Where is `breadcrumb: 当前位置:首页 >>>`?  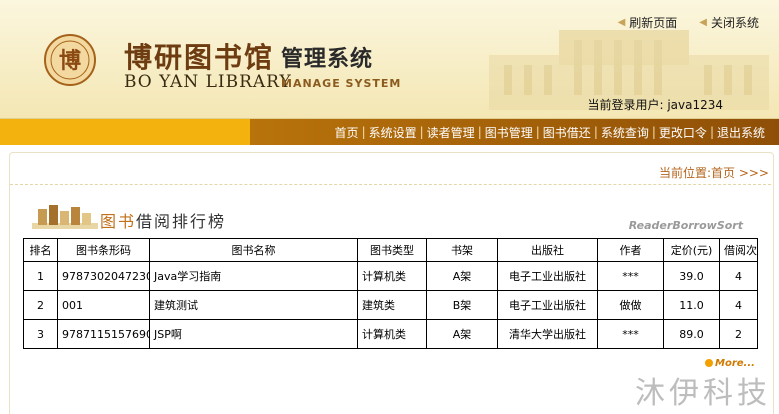
breadcrumb: 当前位置:首页 >>> is located at coordinates (713, 173).